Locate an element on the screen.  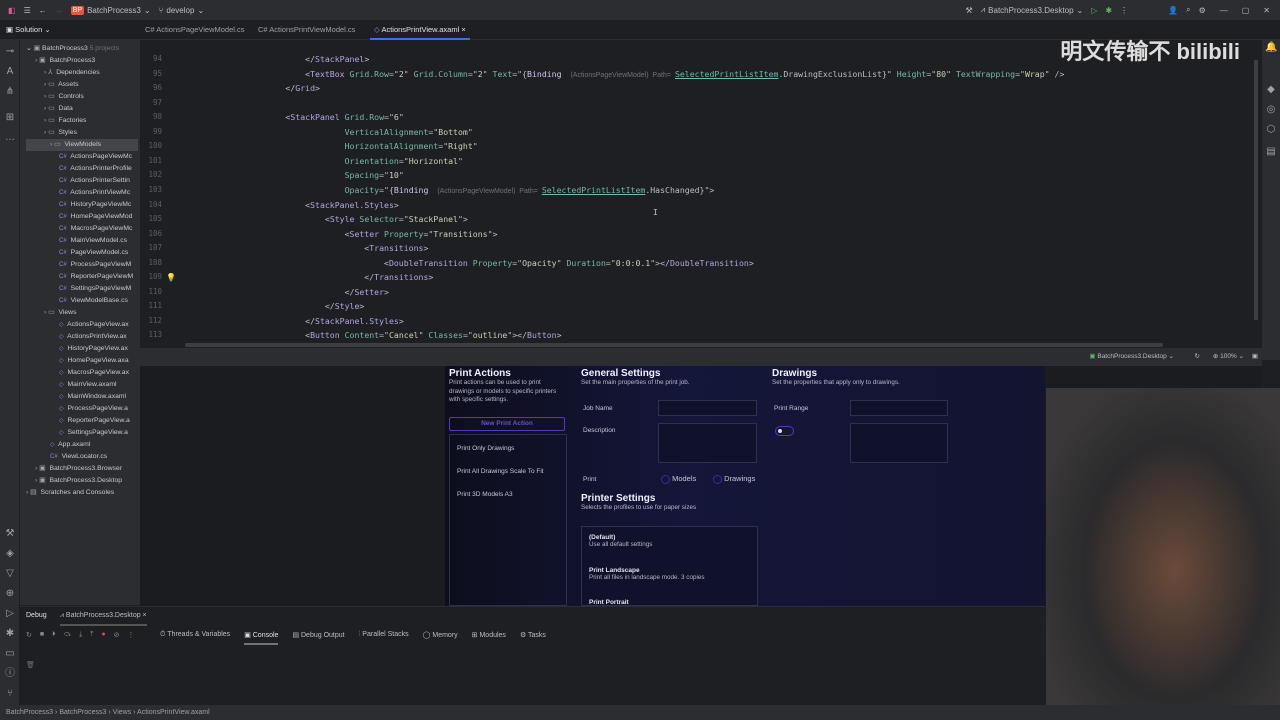
drawing-toggle is located at coordinates (784, 431).